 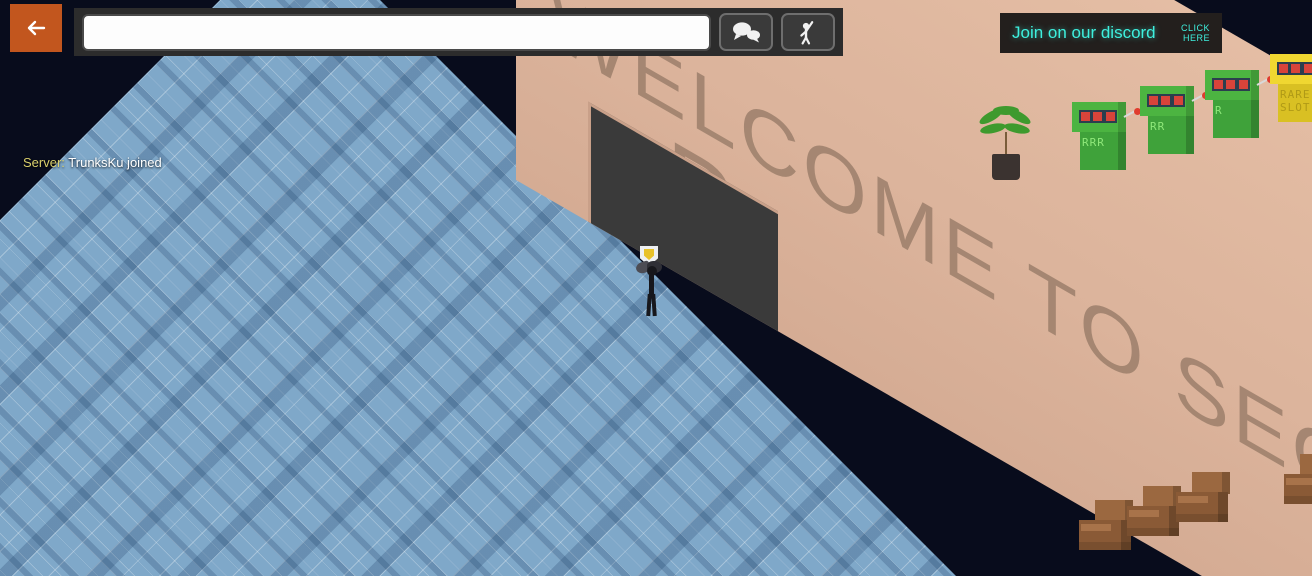 I want to click on discord-banner: Join on our discord CLICK HERE, so click(x=1111, y=33).